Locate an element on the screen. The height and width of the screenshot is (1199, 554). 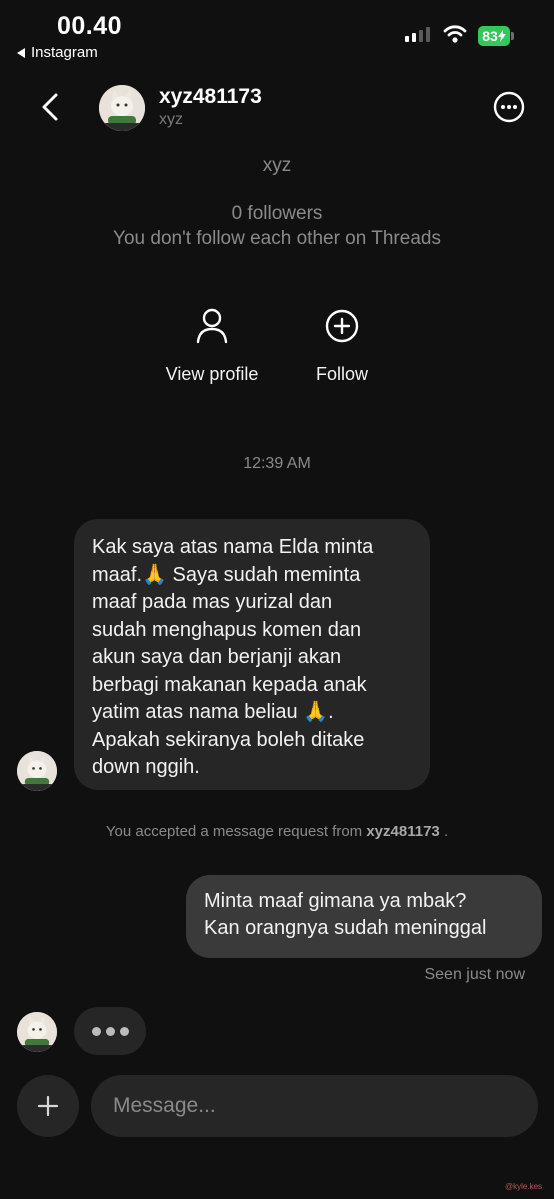
charging-bolt-icon is located at coordinates (501, 36).